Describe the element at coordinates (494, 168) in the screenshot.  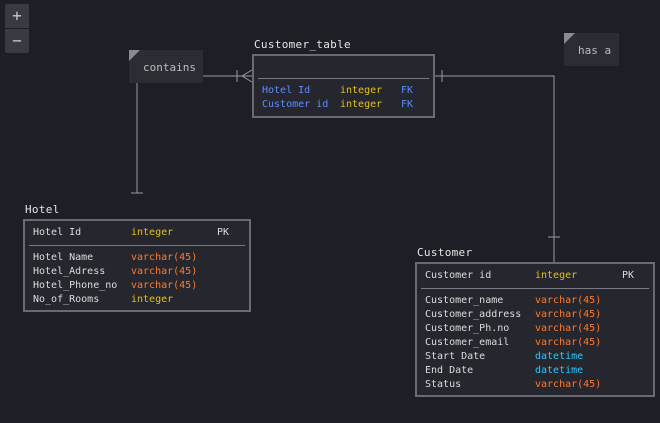
I see `customer-table-customer-link` at that location.